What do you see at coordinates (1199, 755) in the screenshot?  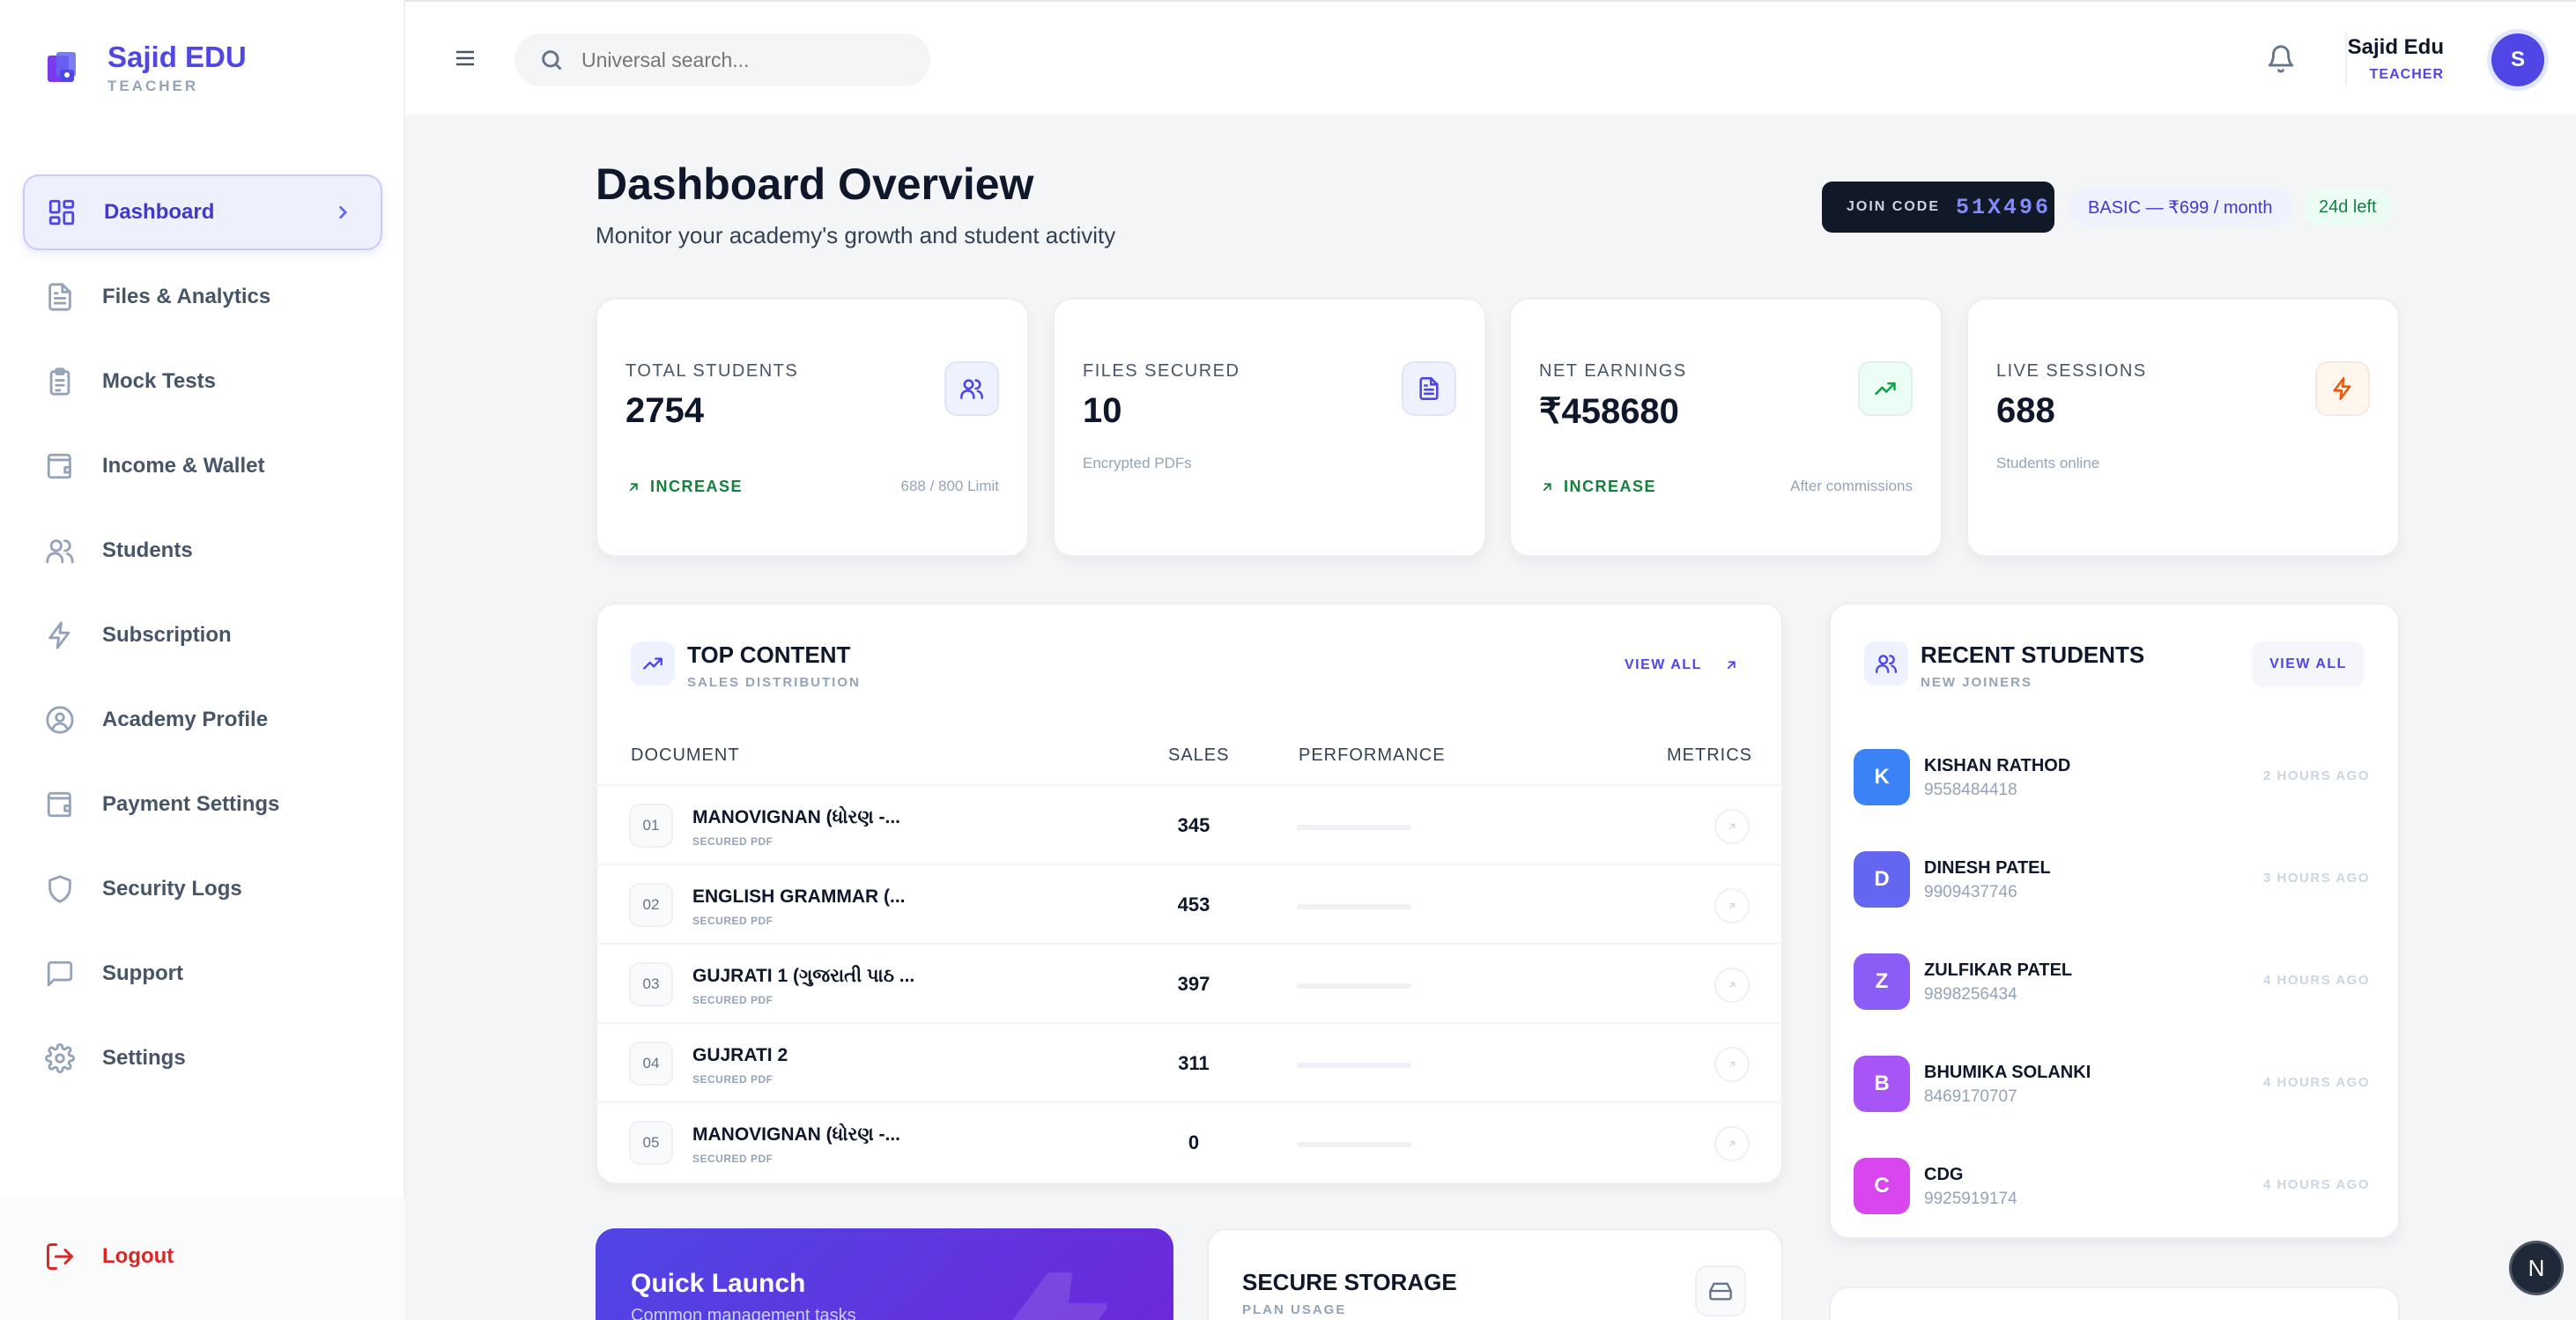 I see `column-header-sales: SALES` at bounding box center [1199, 755].